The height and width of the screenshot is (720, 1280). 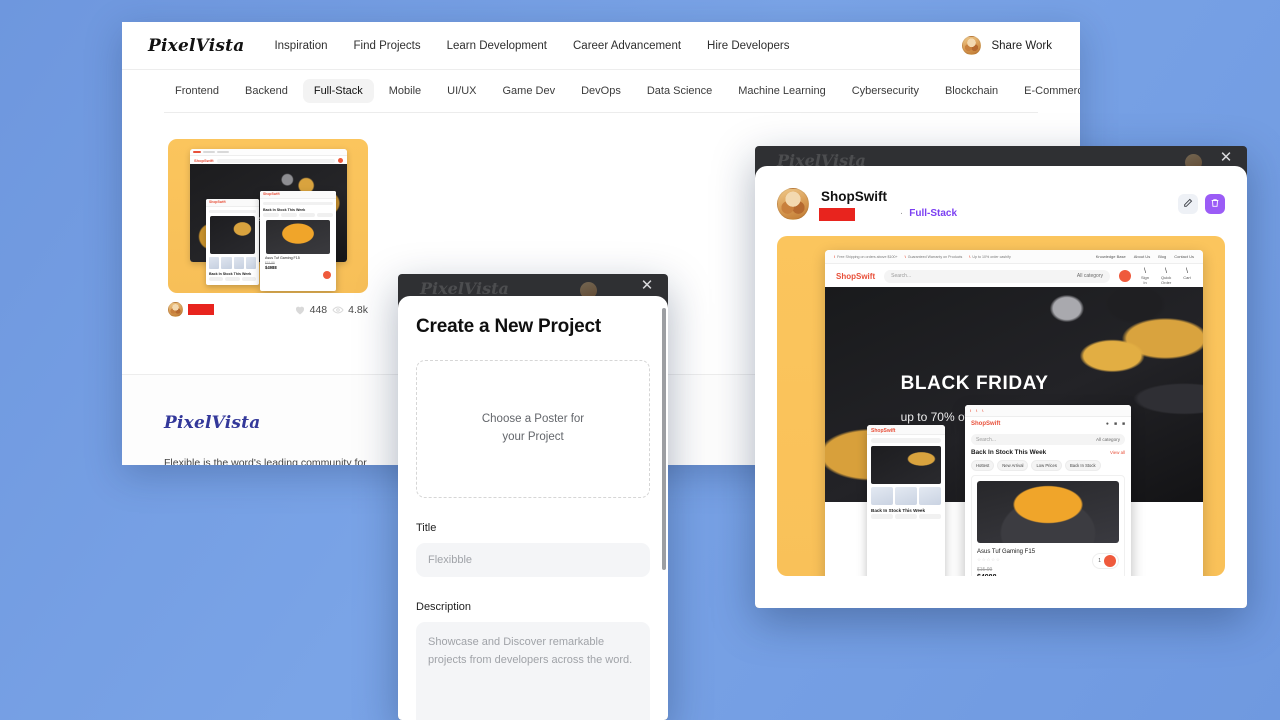 What do you see at coordinates (1048, 452) in the screenshot?
I see `product-section-title-row: Back In Stock This Week View all` at bounding box center [1048, 452].